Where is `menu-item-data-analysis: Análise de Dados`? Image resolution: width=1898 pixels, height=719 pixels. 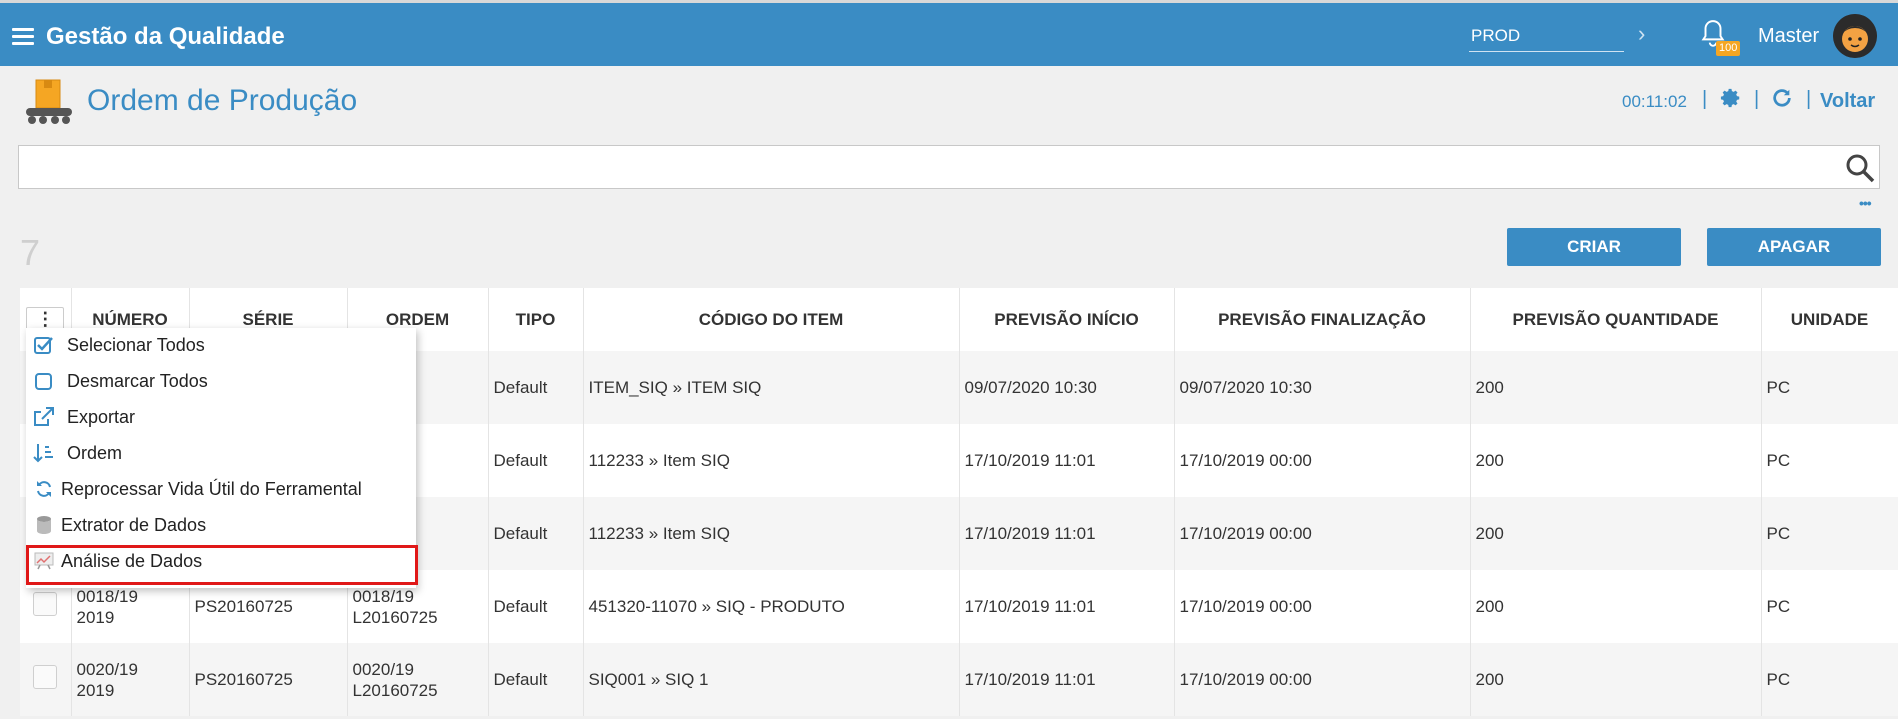
menu-item-data-analysis: Análise de Dados is located at coordinates (221, 561).